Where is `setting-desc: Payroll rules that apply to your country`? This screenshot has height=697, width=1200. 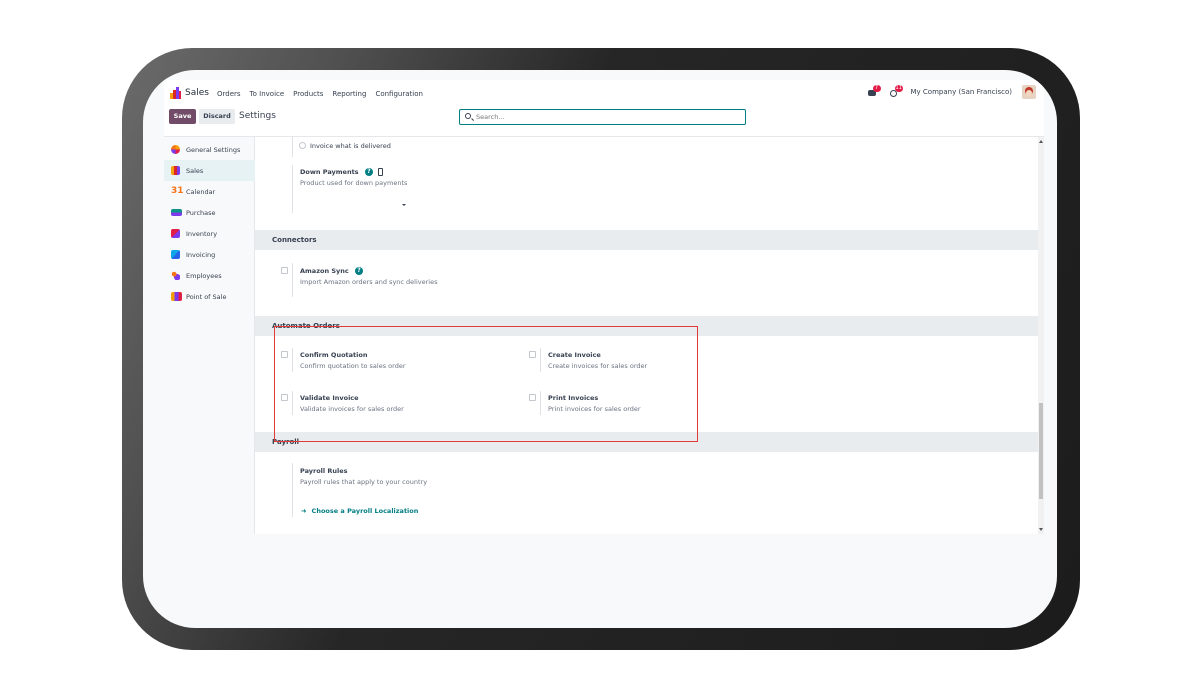 setting-desc: Payroll rules that apply to your country is located at coordinates (364, 482).